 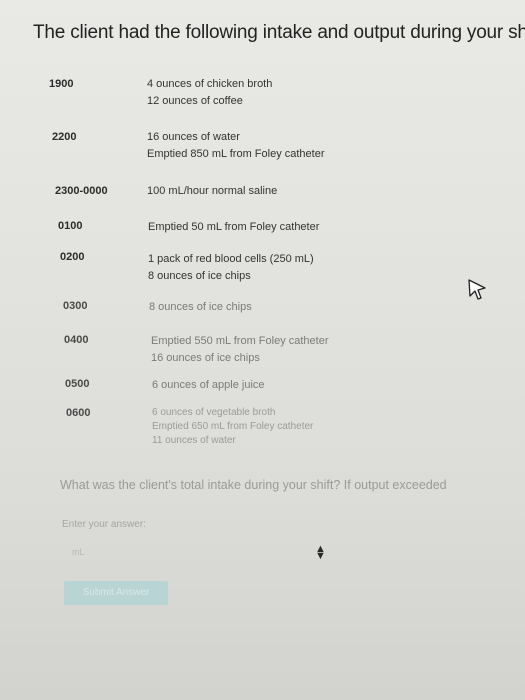 I want to click on row-entry: 16 ounces of water, so click(x=193, y=137).